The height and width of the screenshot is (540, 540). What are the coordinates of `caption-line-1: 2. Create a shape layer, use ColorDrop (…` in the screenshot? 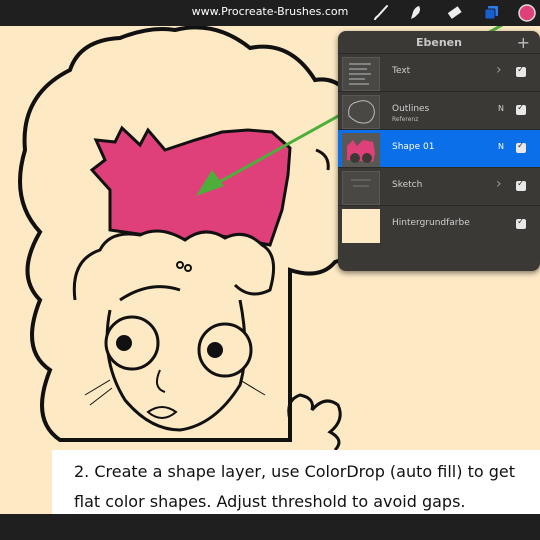 It's located at (294, 471).